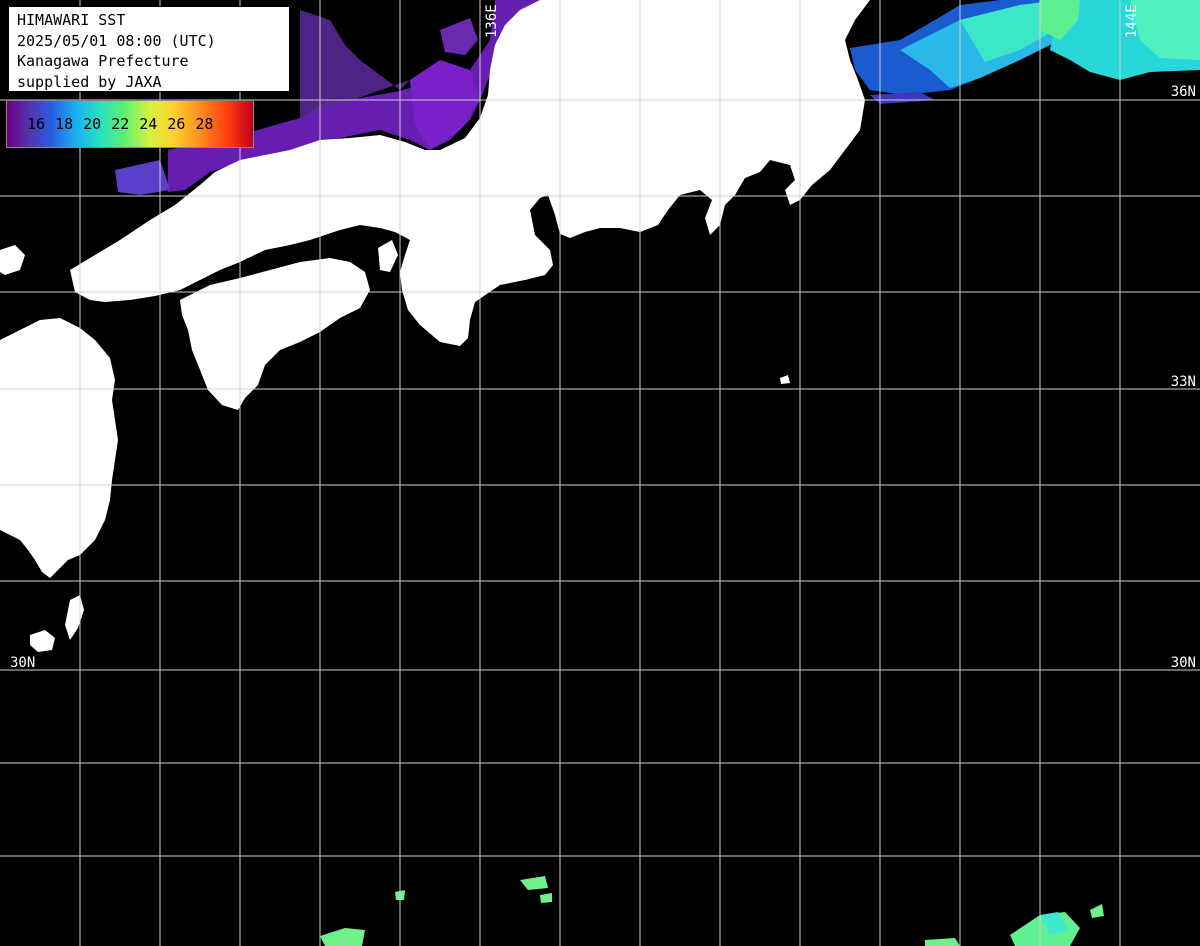 The image size is (1200, 946). What do you see at coordinates (64, 124) in the screenshot?
I see `scale-label-18: 18` at bounding box center [64, 124].